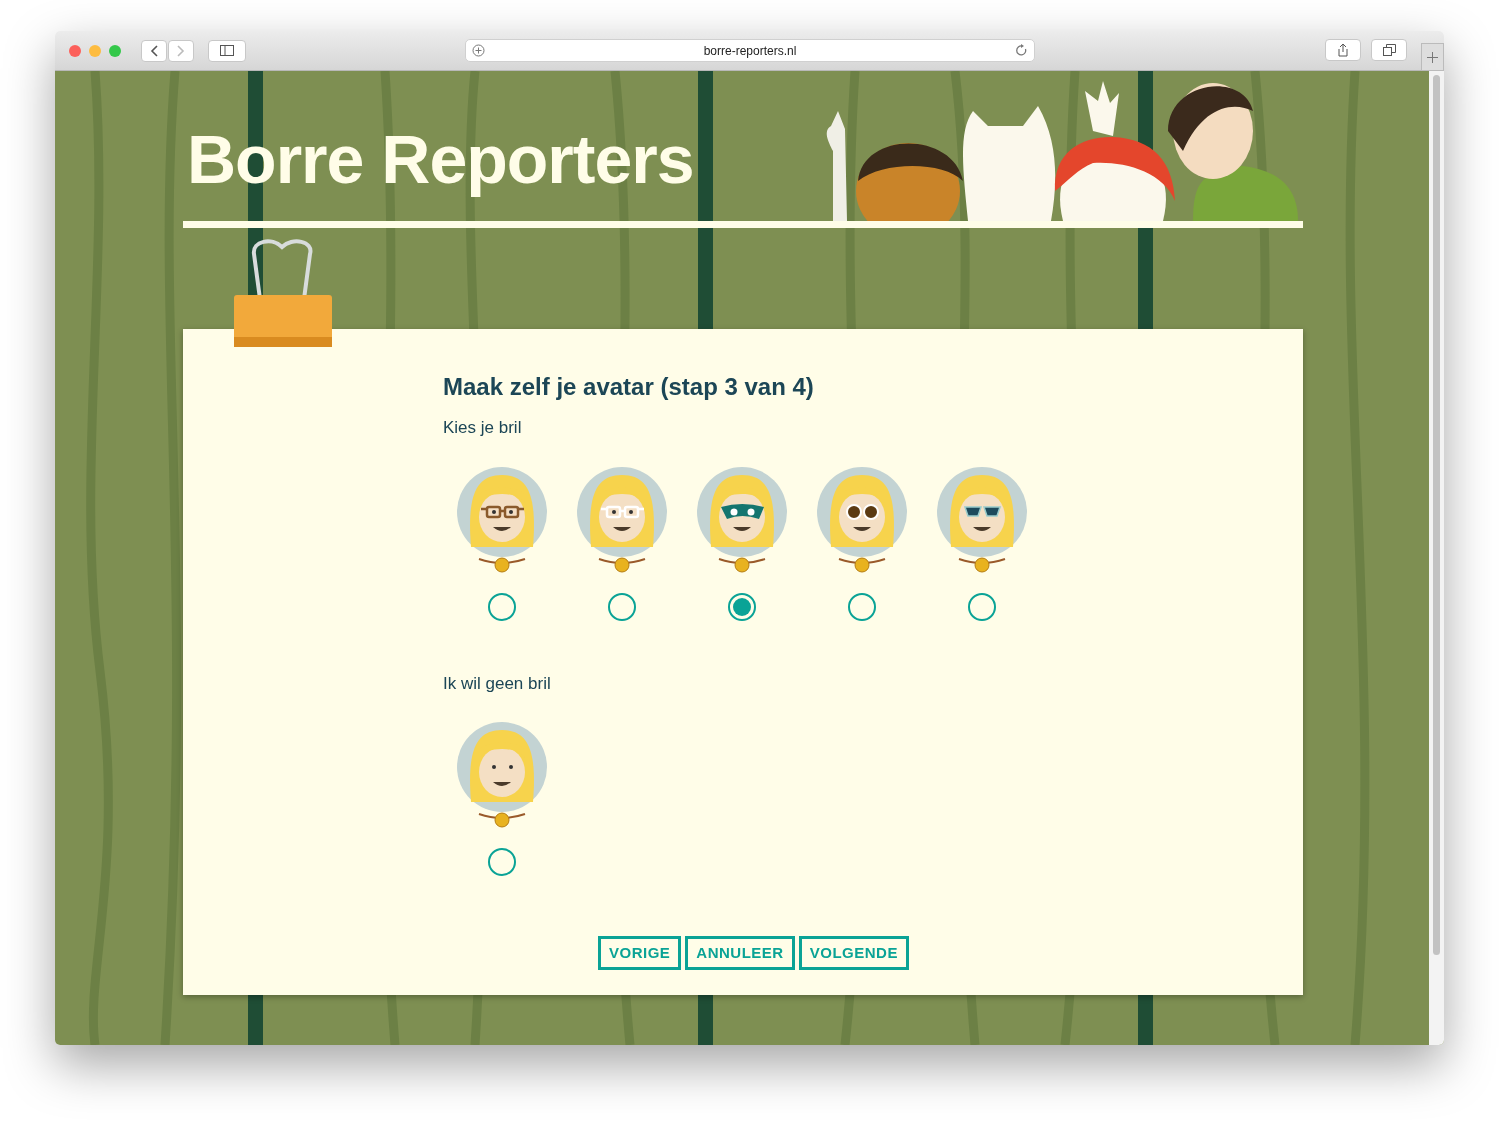  I want to click on nav-button: VOLGENDE, so click(853, 953).